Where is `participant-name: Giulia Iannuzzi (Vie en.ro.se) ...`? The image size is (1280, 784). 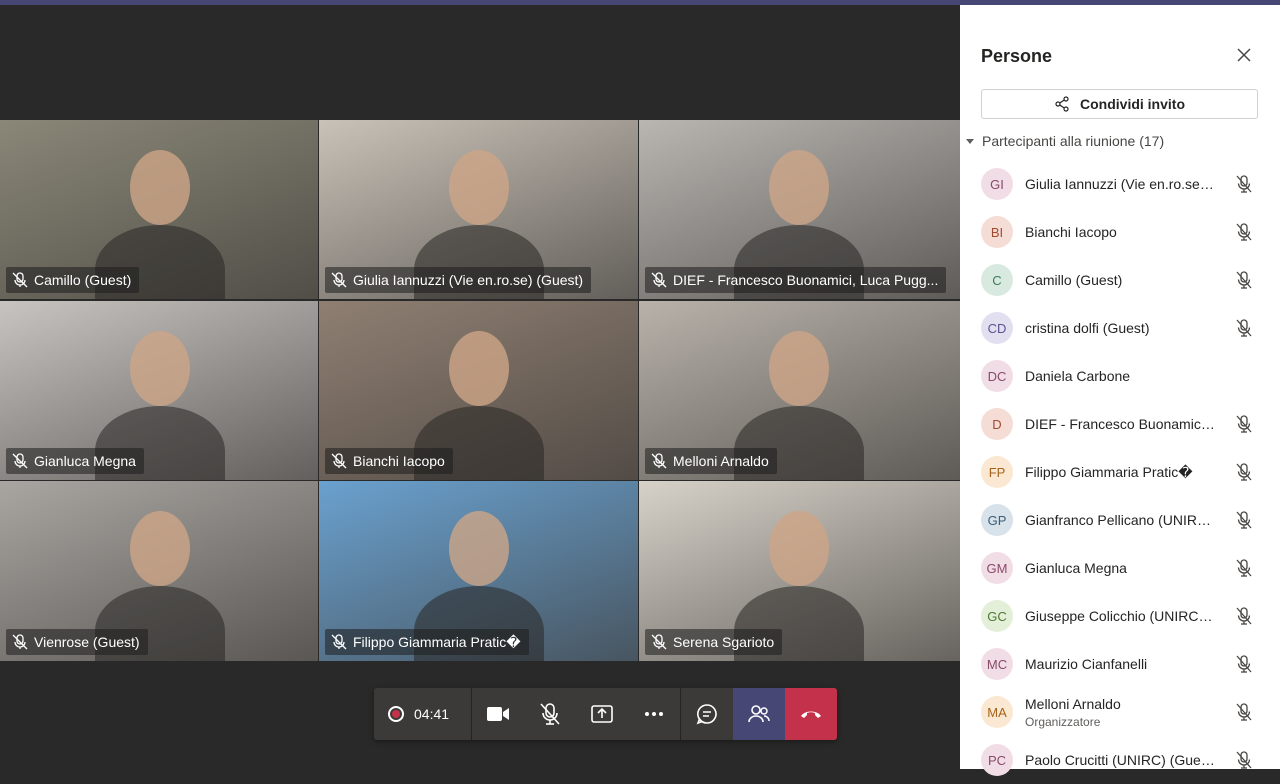 participant-name: Giulia Iannuzzi (Vie en.ro.se) ... is located at coordinates (1120, 184).